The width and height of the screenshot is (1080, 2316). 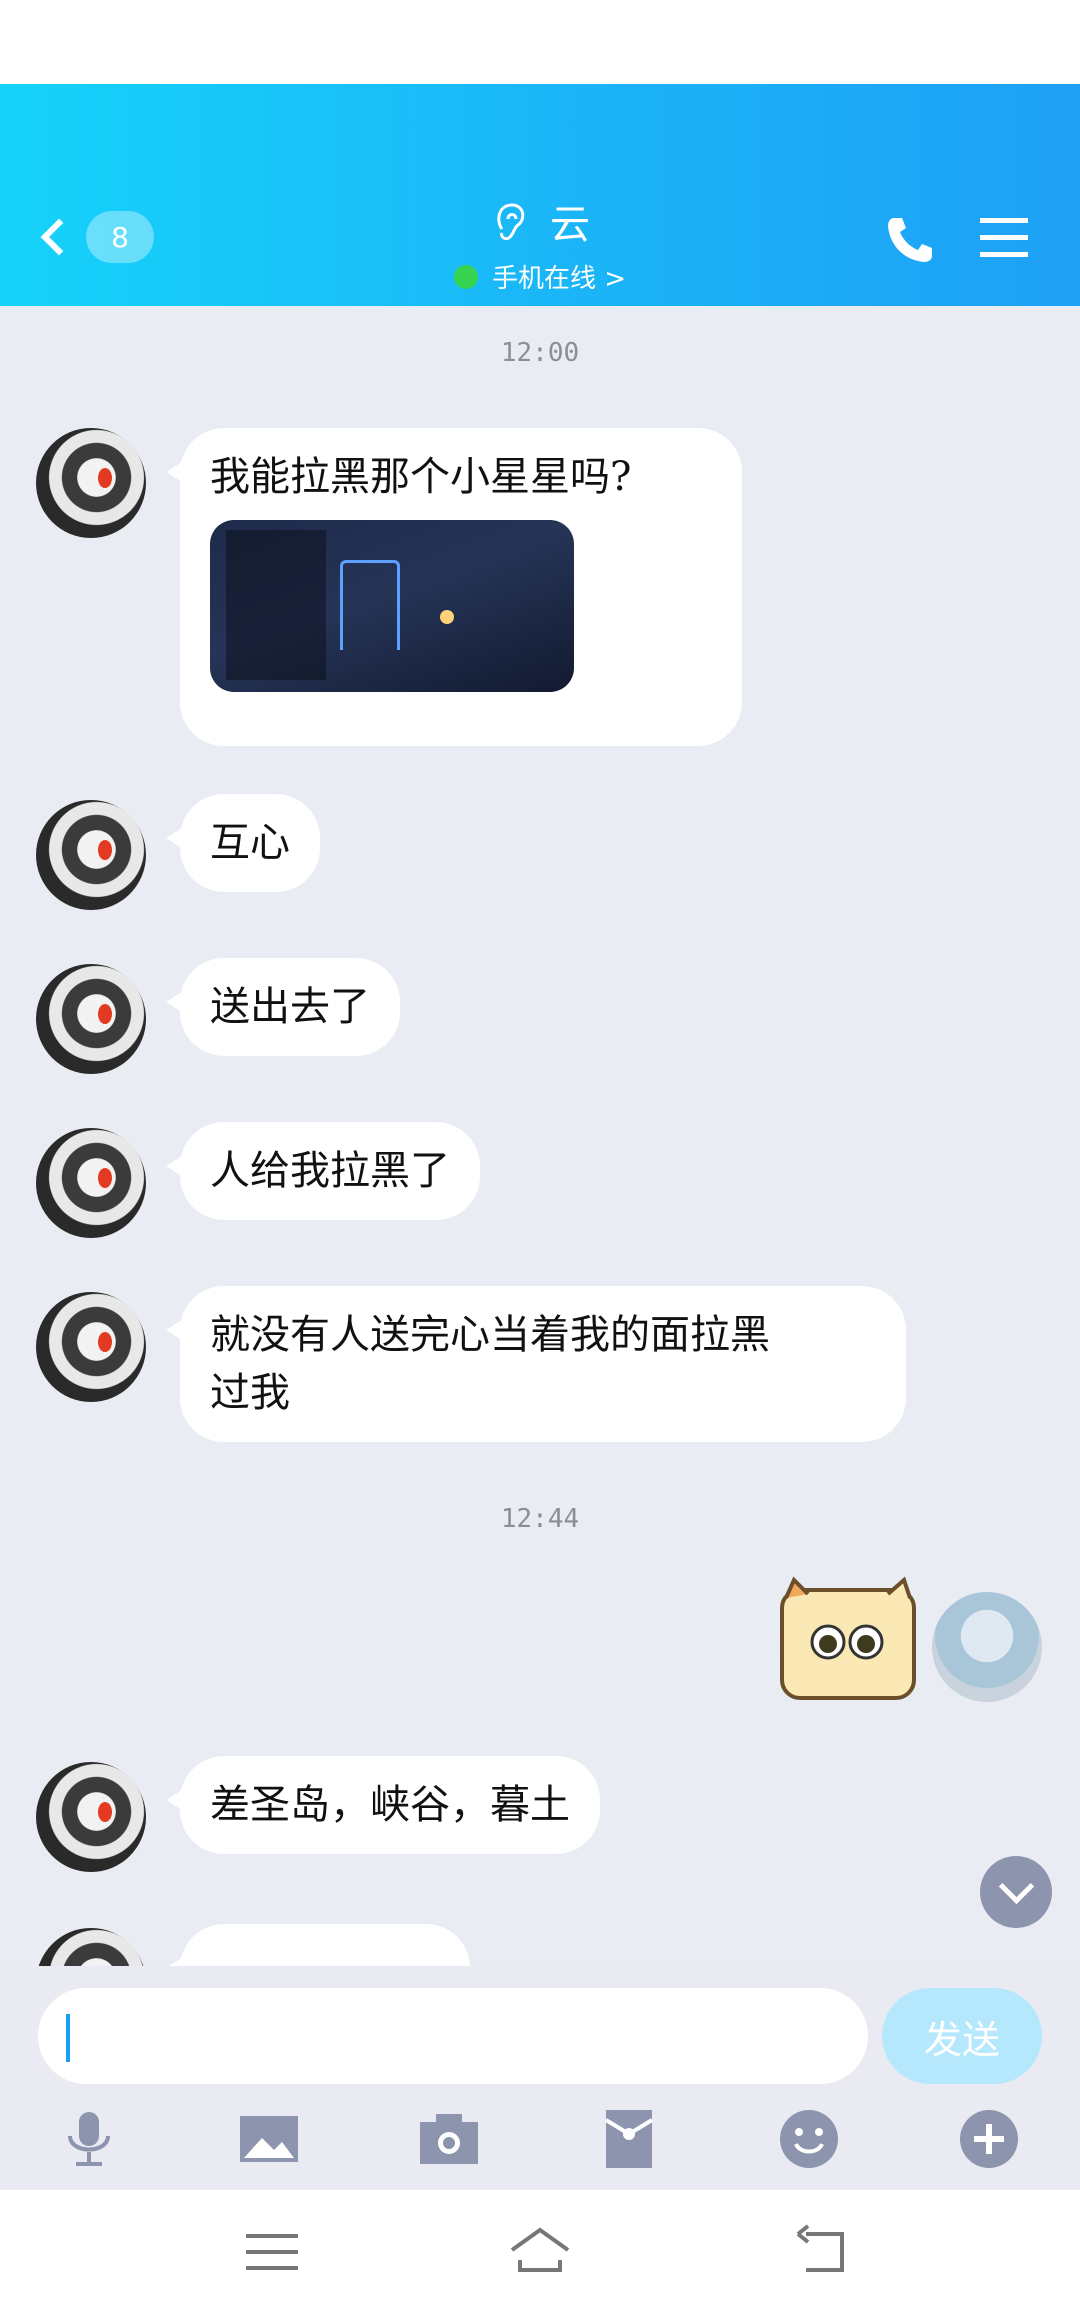 I want to click on emoji-icon, so click(x=809, y=2139).